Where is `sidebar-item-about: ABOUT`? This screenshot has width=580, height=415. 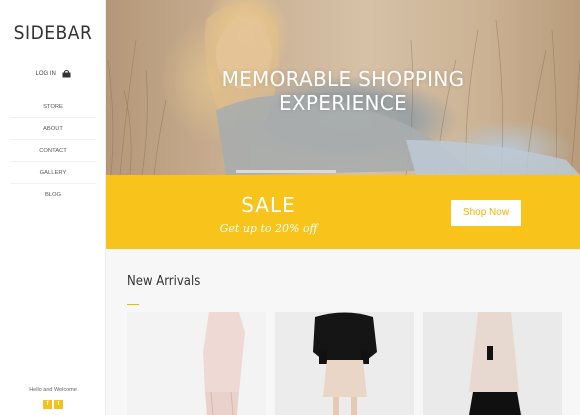 sidebar-item-about: ABOUT is located at coordinates (53, 129).